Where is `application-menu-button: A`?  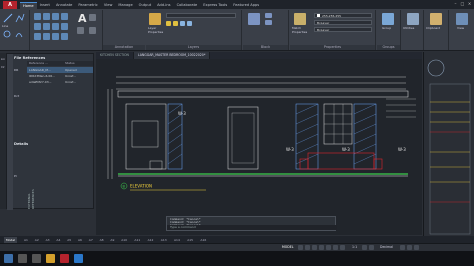
application-menu-button: A is located at coordinates (10, 5).